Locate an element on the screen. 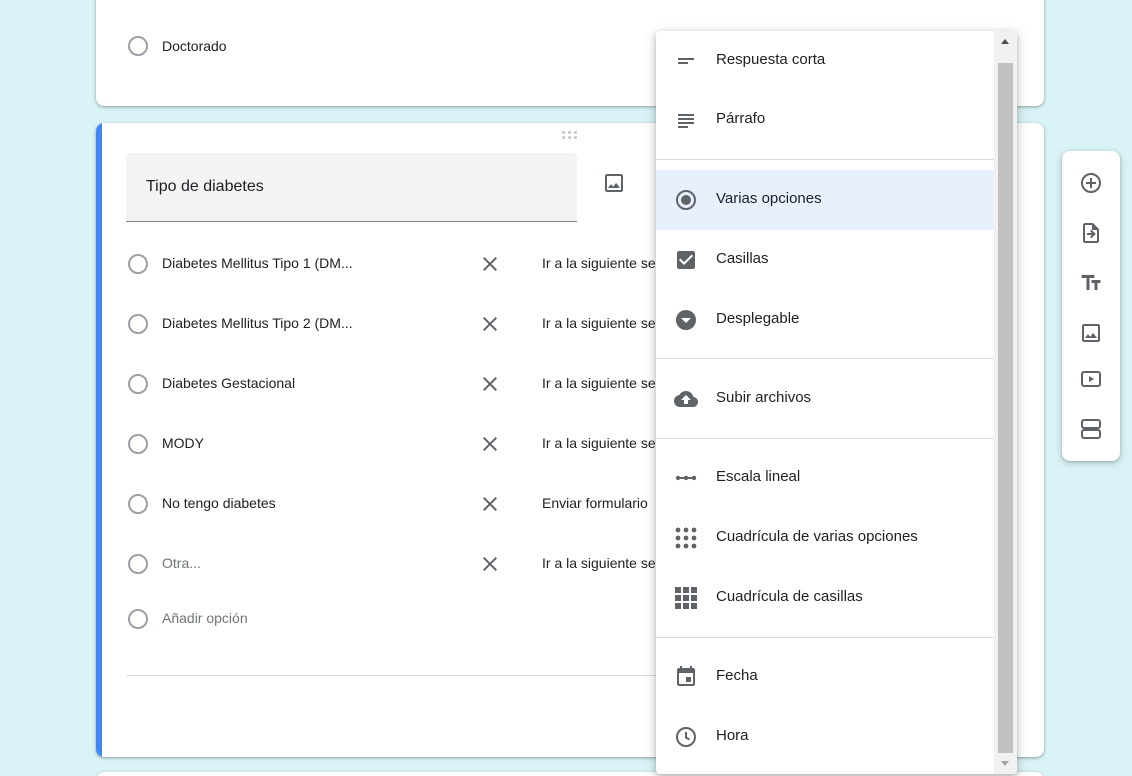 This screenshot has width=1132, height=776. menu-item-multiple-choice: Varias opciones is located at coordinates (825, 200).